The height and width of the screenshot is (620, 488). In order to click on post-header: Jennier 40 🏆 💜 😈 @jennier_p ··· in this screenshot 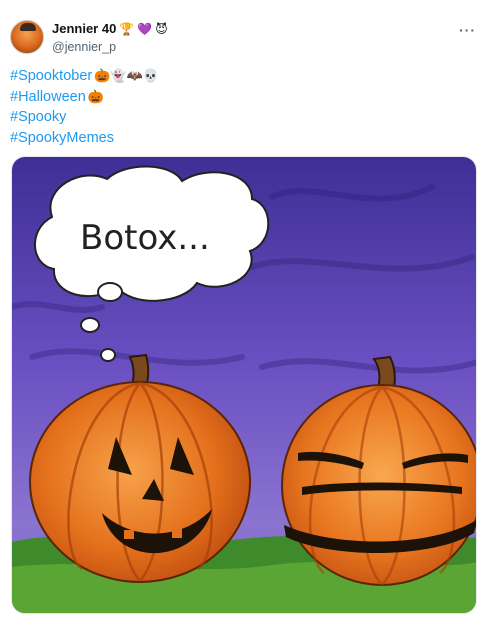, I will do `click(243, 38)`.